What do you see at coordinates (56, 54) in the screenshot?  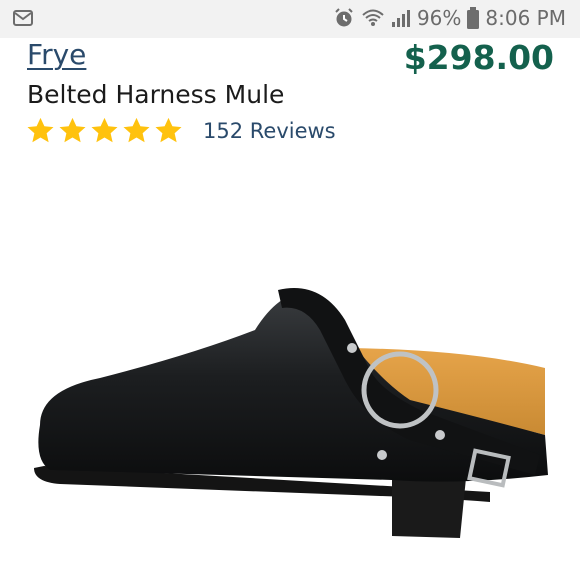 I see `brand-link: Frye` at bounding box center [56, 54].